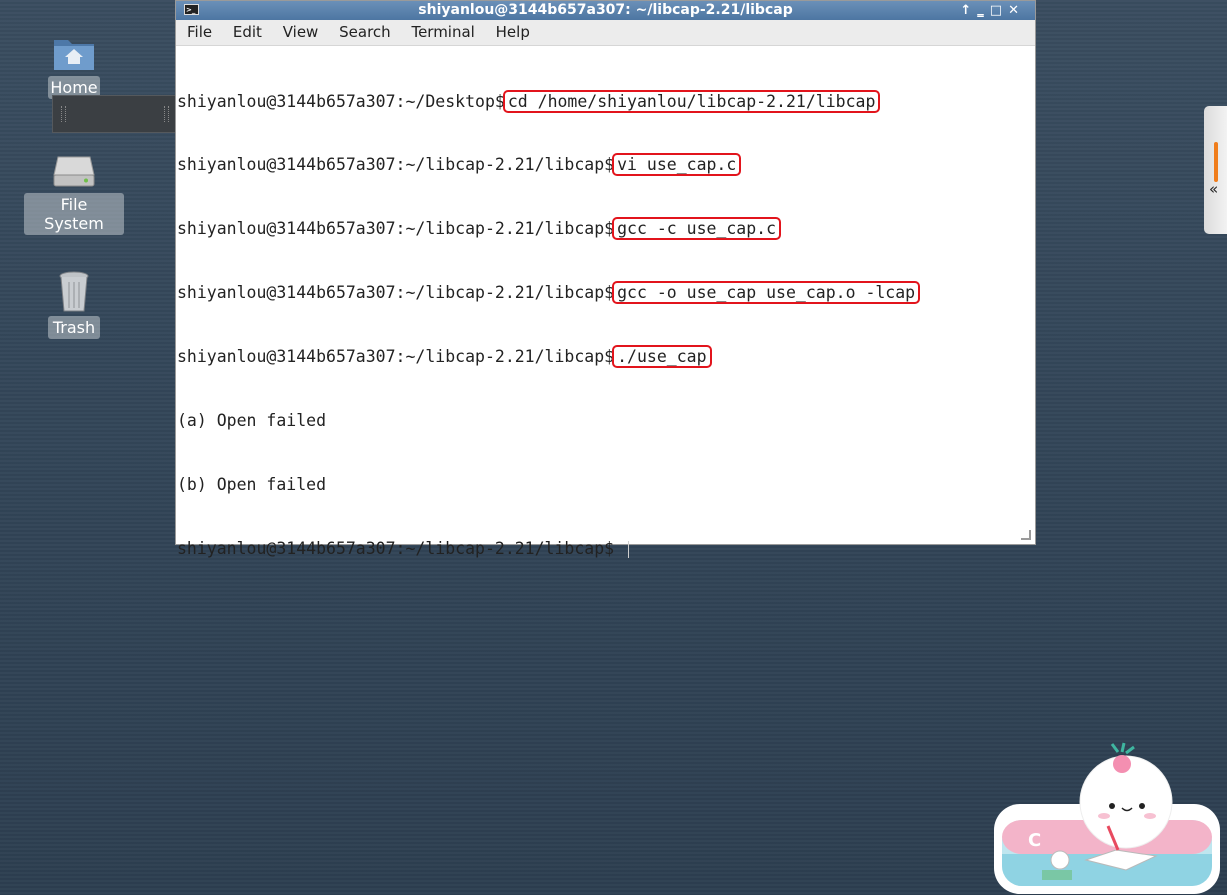 The image size is (1227, 895). Describe the element at coordinates (697, 229) in the screenshot. I see `highlighted-command: gcc -c use_cap.c` at that location.